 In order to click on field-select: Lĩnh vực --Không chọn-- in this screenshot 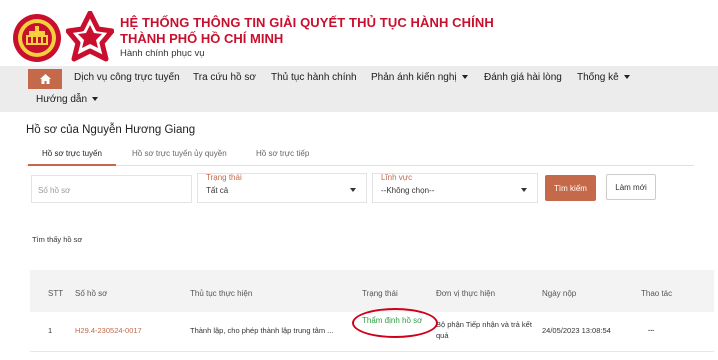, I will do `click(455, 188)`.